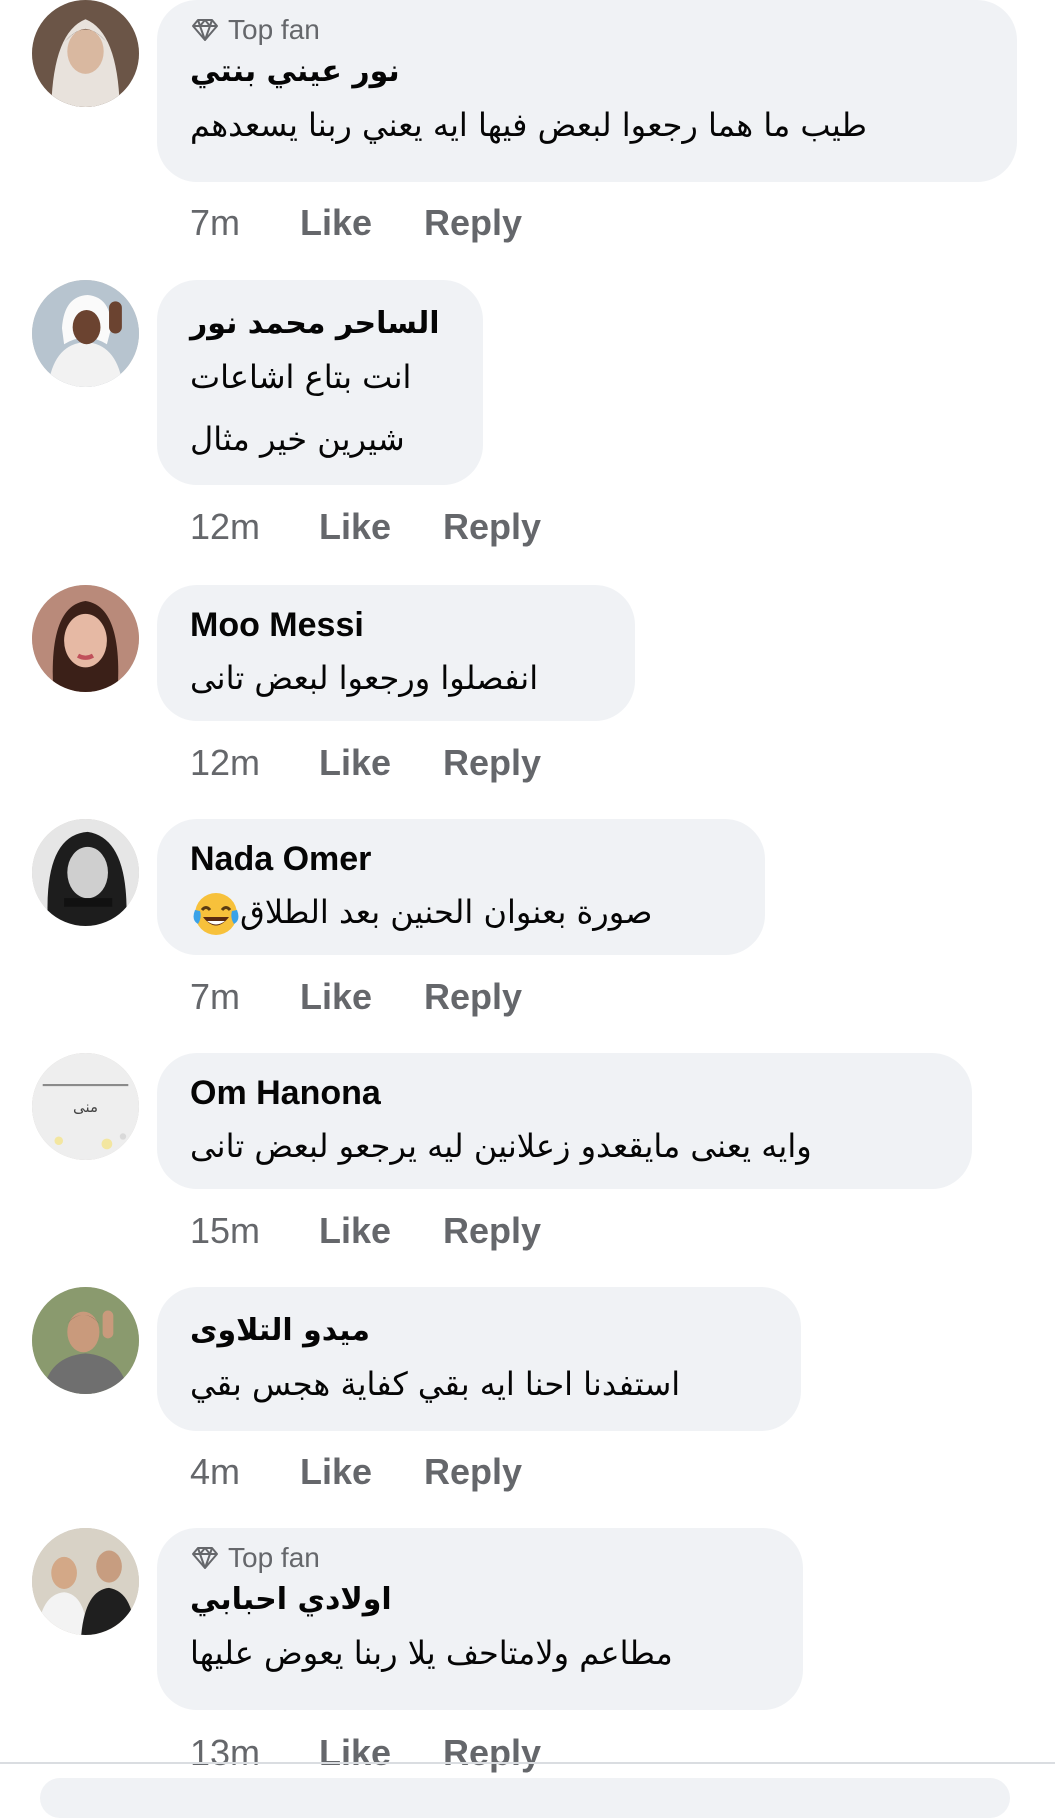 The height and width of the screenshot is (1818, 1055). What do you see at coordinates (320, 408) in the screenshot?
I see `comment-text: انت بتاع اشاعات شيرين خير مثال` at bounding box center [320, 408].